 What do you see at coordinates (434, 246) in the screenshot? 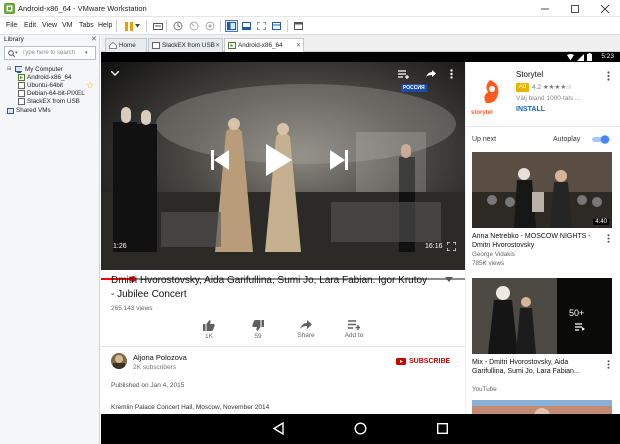
I see `duration-time: 16:16` at bounding box center [434, 246].